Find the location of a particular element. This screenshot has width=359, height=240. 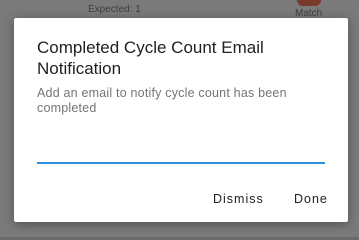

done-button: Done is located at coordinates (311, 199).